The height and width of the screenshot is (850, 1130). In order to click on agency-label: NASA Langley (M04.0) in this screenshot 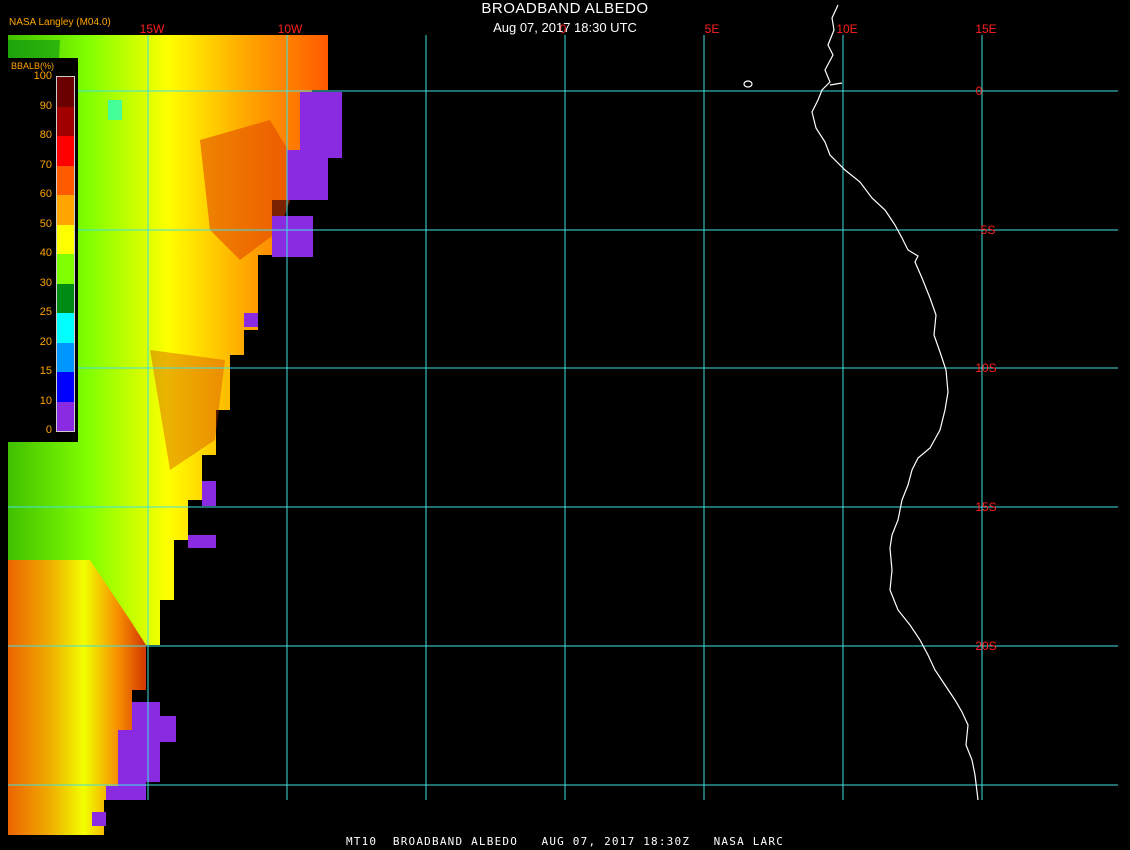, I will do `click(60, 22)`.